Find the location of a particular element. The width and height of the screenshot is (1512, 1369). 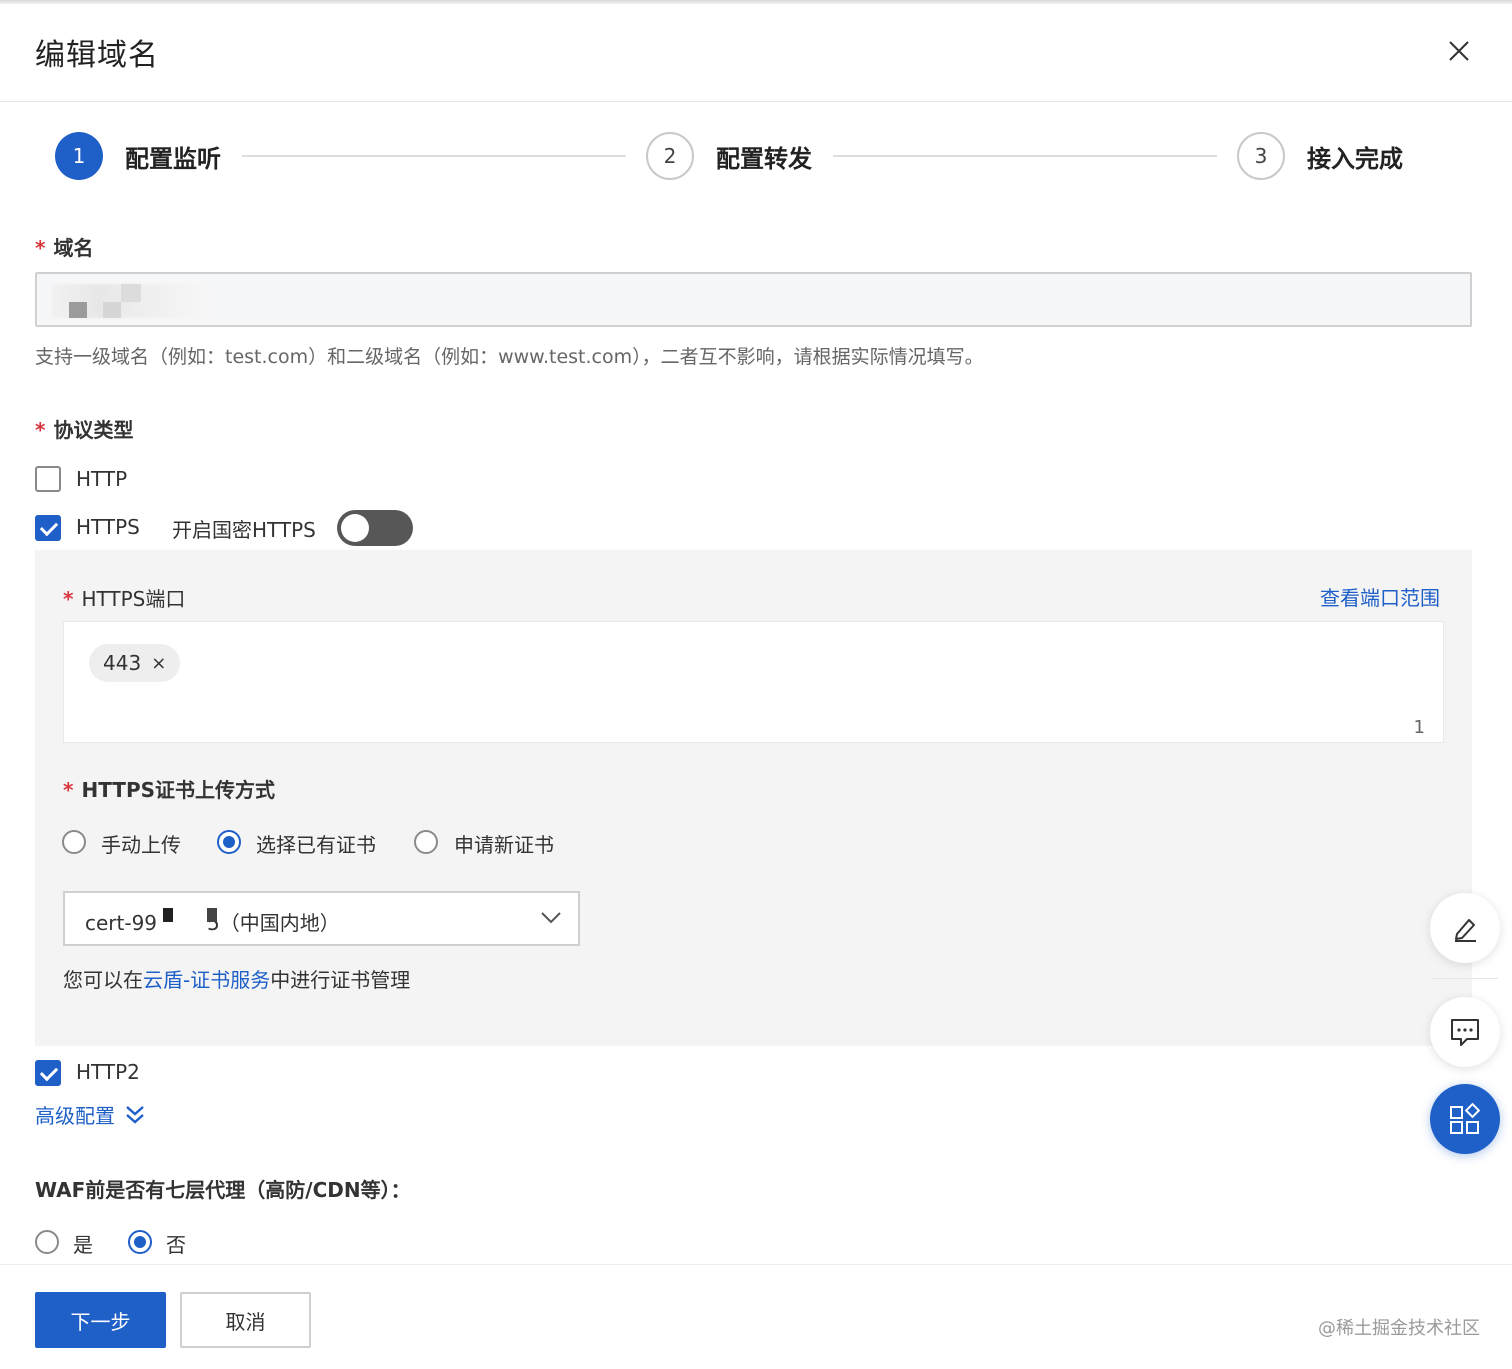

cert-select-id: cert-99 is located at coordinates (121, 923).